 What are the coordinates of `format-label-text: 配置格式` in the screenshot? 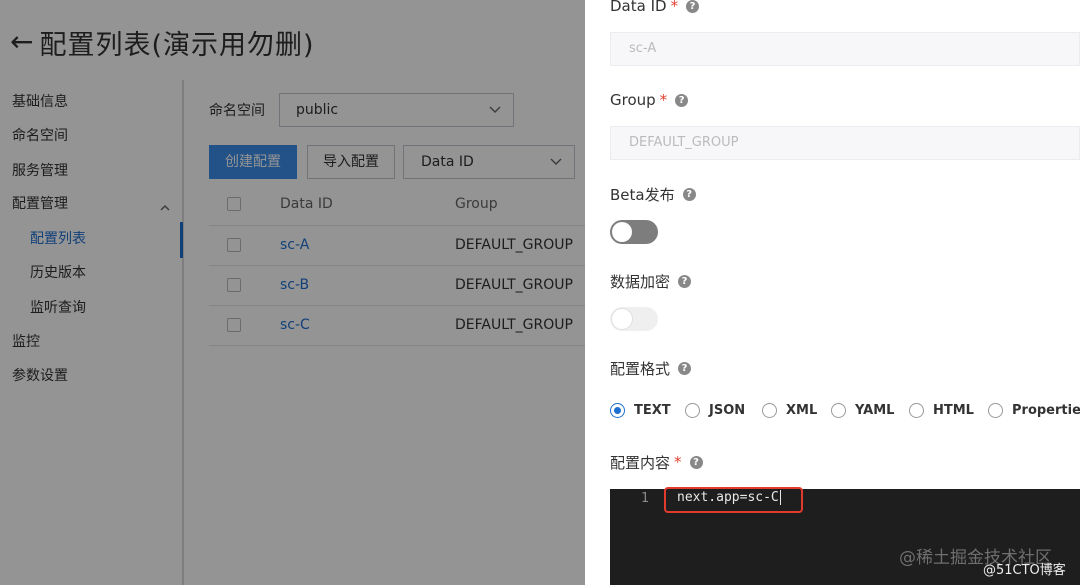 It's located at (640, 368).